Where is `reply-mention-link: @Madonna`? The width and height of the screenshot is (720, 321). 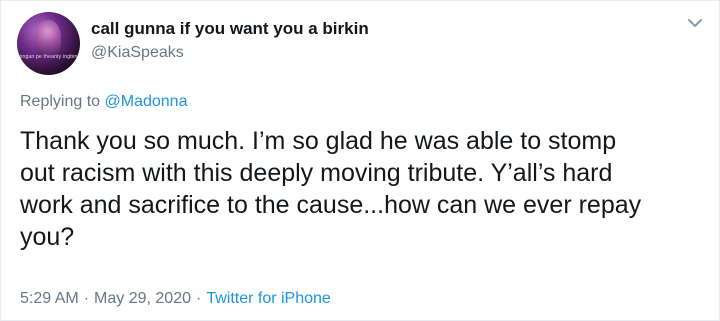 reply-mention-link: @Madonna is located at coordinates (146, 101).